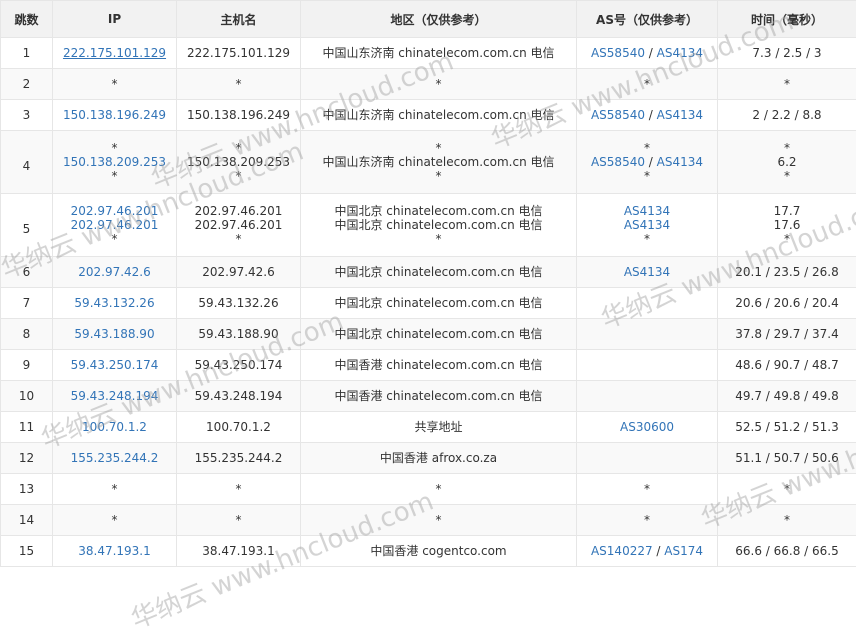 This screenshot has width=856, height=636. What do you see at coordinates (114, 396) in the screenshot?
I see `ip-address: 59.43.248.194` at bounding box center [114, 396].